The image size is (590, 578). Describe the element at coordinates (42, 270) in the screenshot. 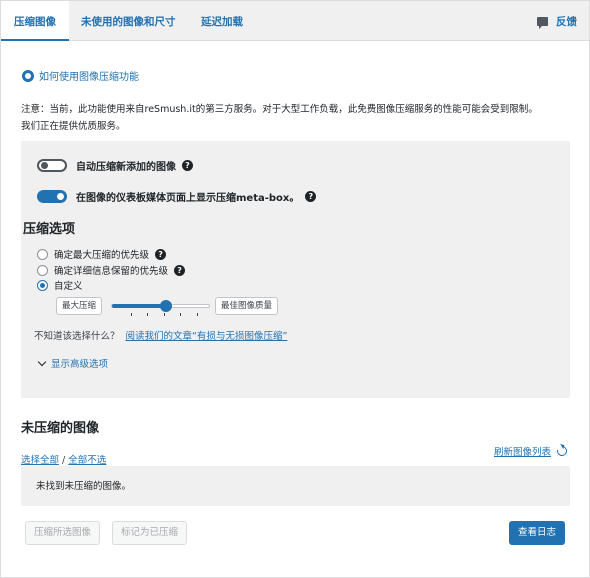

I see `radio-preserve-details-input` at that location.